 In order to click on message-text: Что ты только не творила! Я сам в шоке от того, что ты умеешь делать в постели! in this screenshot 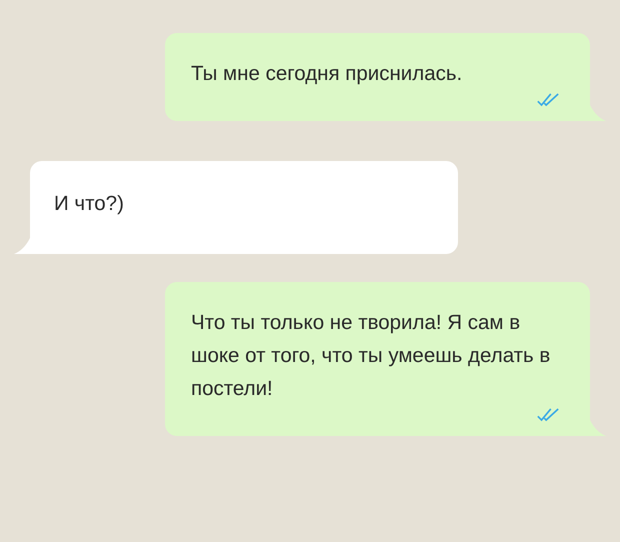, I will do `click(371, 356)`.